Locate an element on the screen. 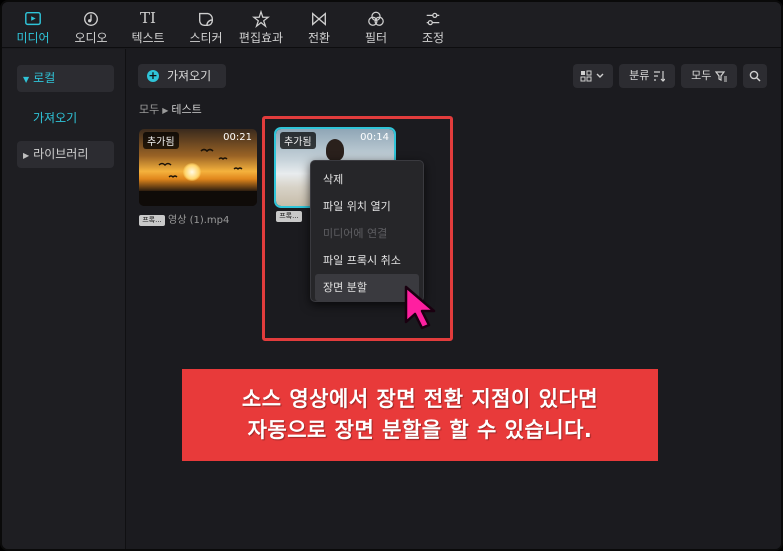  top-tab-bar: 미디어 오디오 TI 텍스트 스티커 편집효과 전환 필터 조정 is located at coordinates (391, 25).